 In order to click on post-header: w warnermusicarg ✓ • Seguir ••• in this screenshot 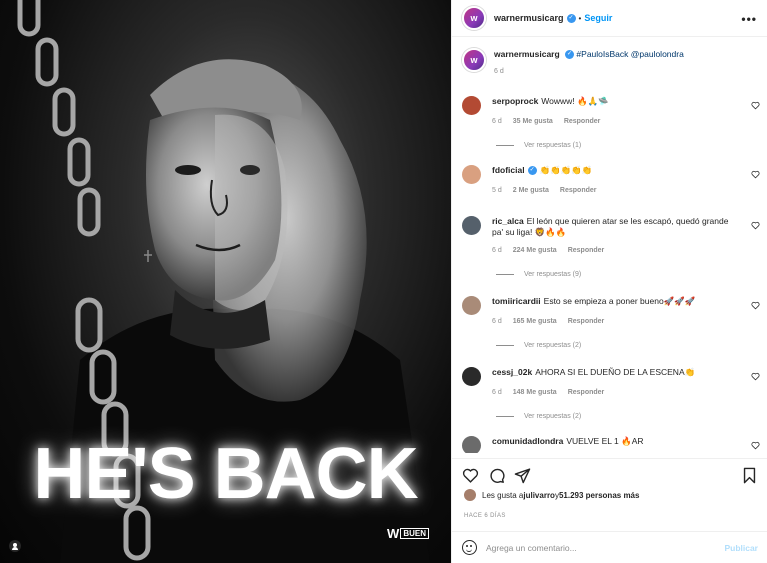, I will do `click(609, 18)`.